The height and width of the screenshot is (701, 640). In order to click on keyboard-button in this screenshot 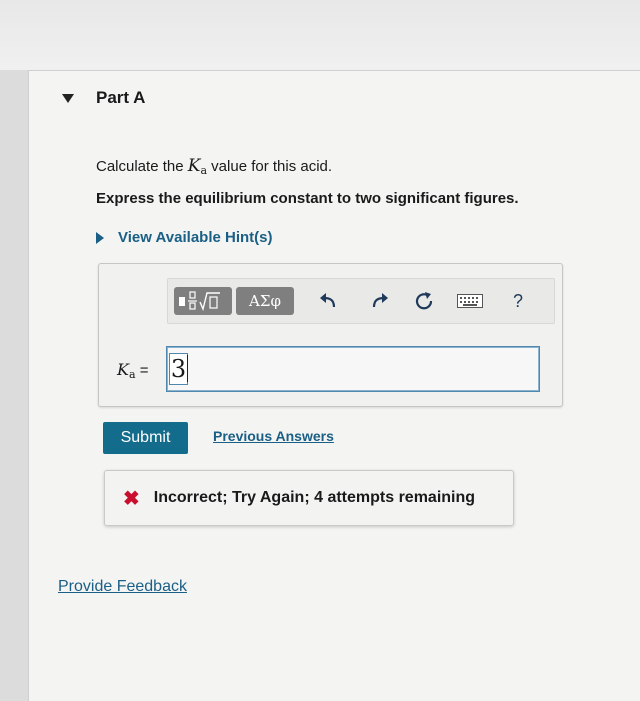, I will do `click(470, 301)`.